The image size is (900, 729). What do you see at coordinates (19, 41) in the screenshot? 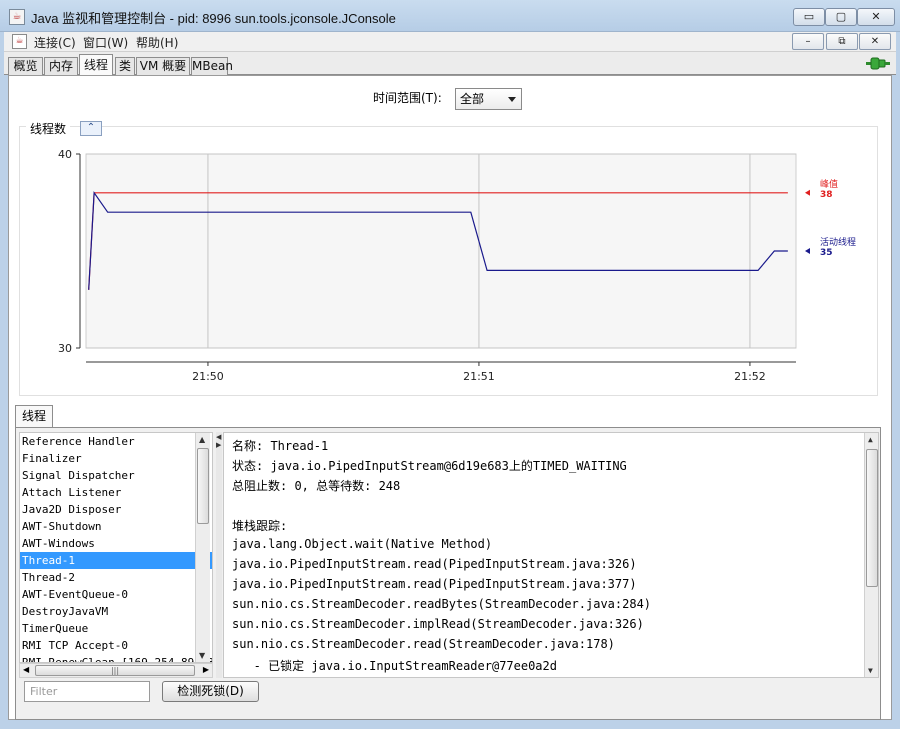
I see `java-doc-icon: ☕` at bounding box center [19, 41].